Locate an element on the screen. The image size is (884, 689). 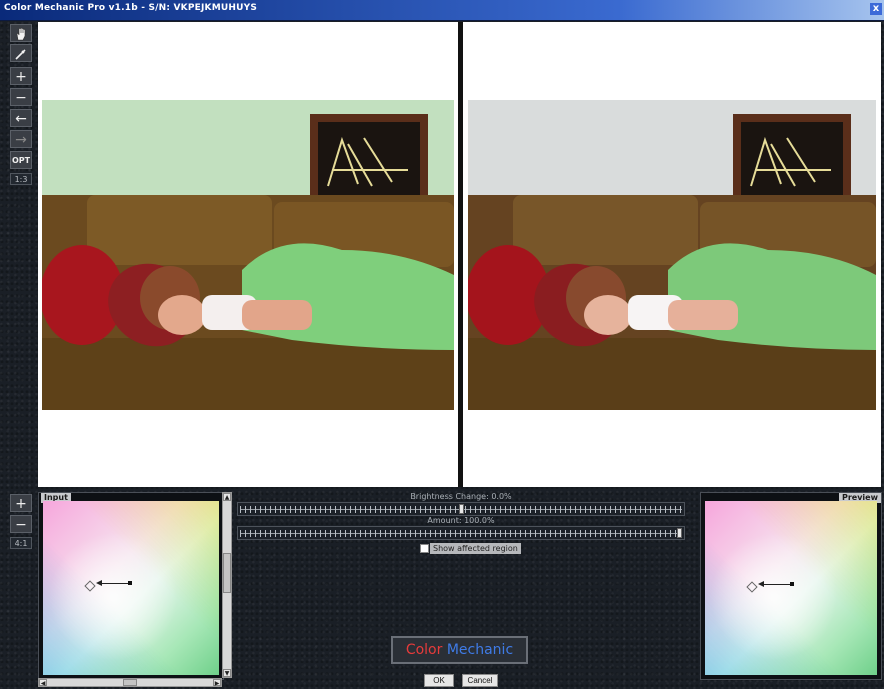
zoom-out-button: − is located at coordinates (21, 97).